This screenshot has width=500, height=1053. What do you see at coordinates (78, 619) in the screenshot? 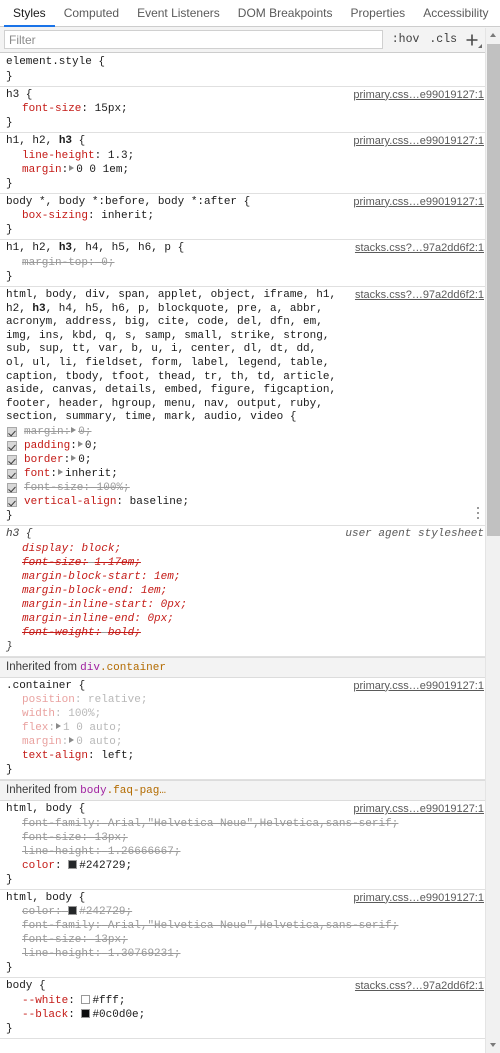
I see `property-name: margin-inline-end` at bounding box center [78, 619].